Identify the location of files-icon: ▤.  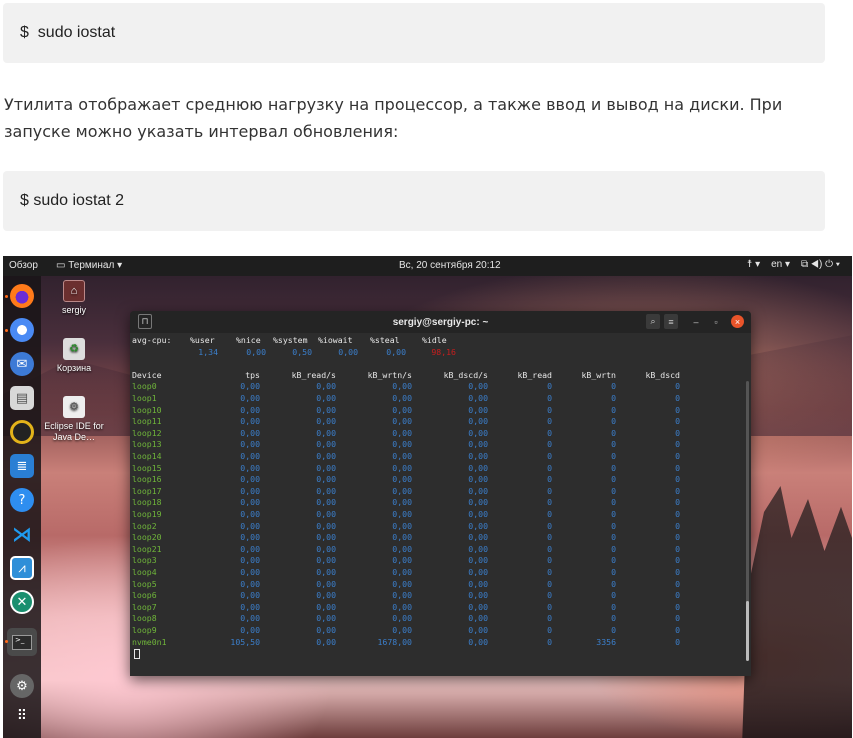
(22, 398).